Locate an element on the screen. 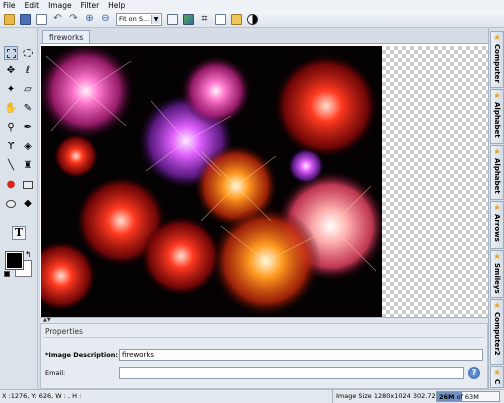 Image resolution: width=504 pixels, height=403 pixels. pen-icon: ✒ is located at coordinates (28, 128).